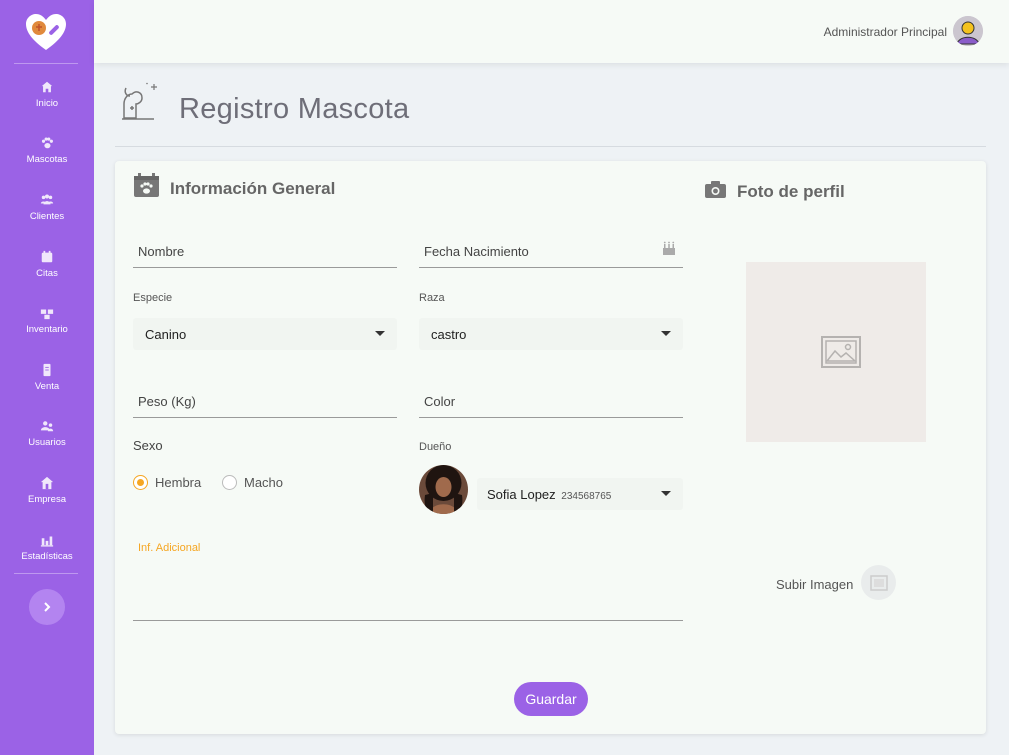 The width and height of the screenshot is (1009, 755). What do you see at coordinates (449, 334) in the screenshot?
I see `raza-value: castro` at bounding box center [449, 334].